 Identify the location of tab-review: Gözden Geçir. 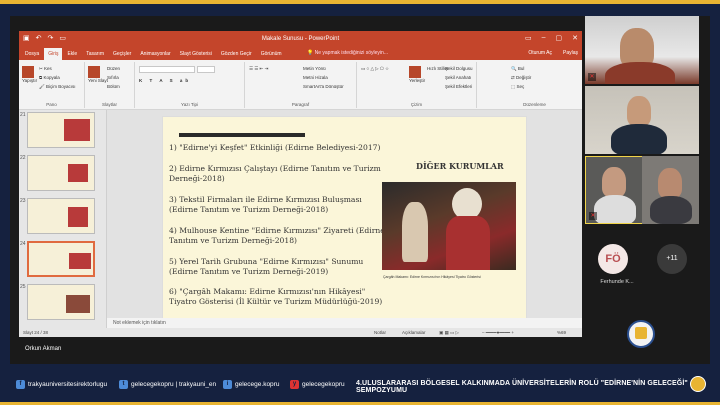
(236, 54).